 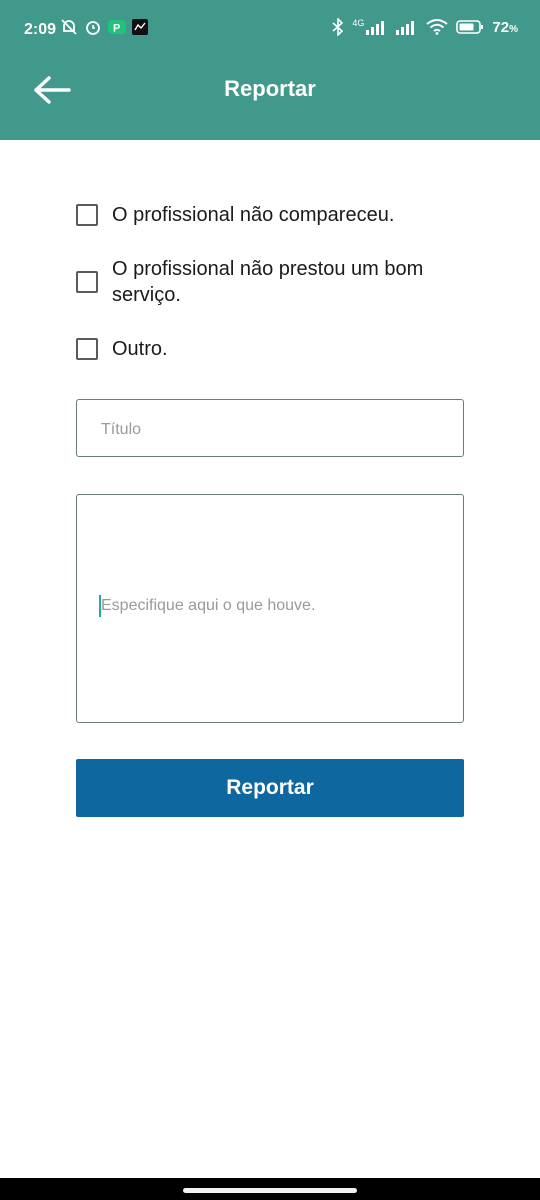 I want to click on system-nav-bar, so click(x=270, y=1189).